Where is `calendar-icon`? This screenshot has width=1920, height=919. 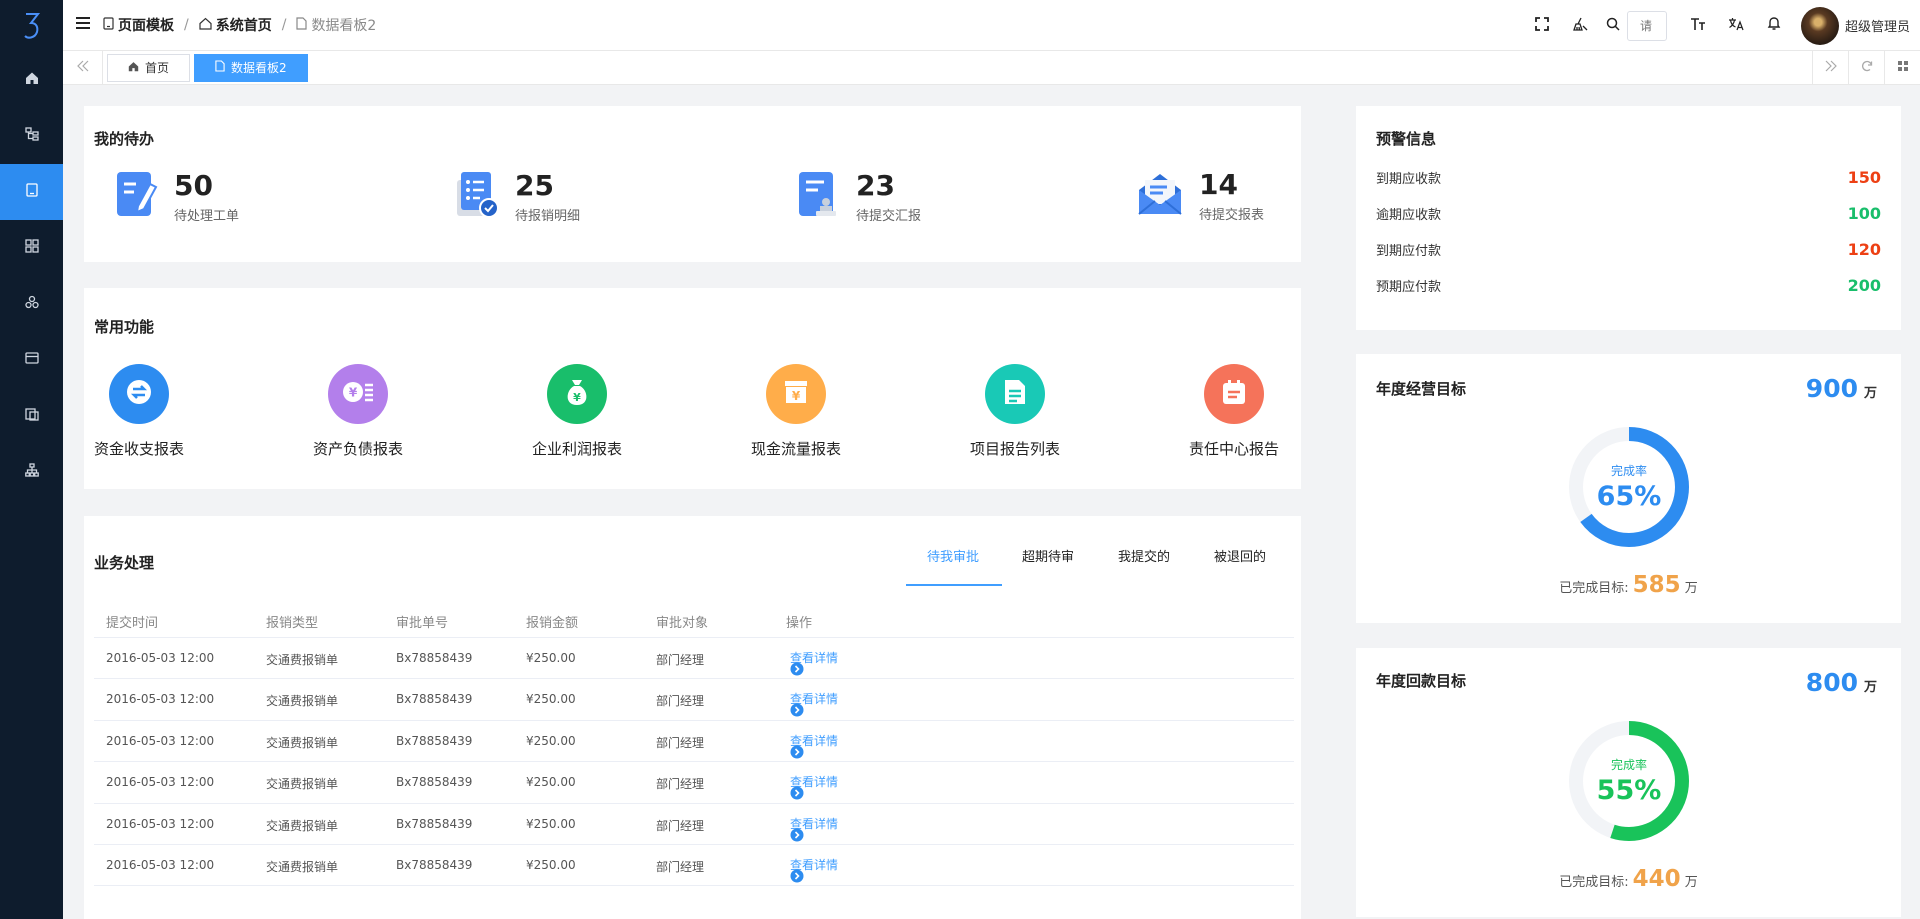
calendar-icon is located at coordinates (1234, 394).